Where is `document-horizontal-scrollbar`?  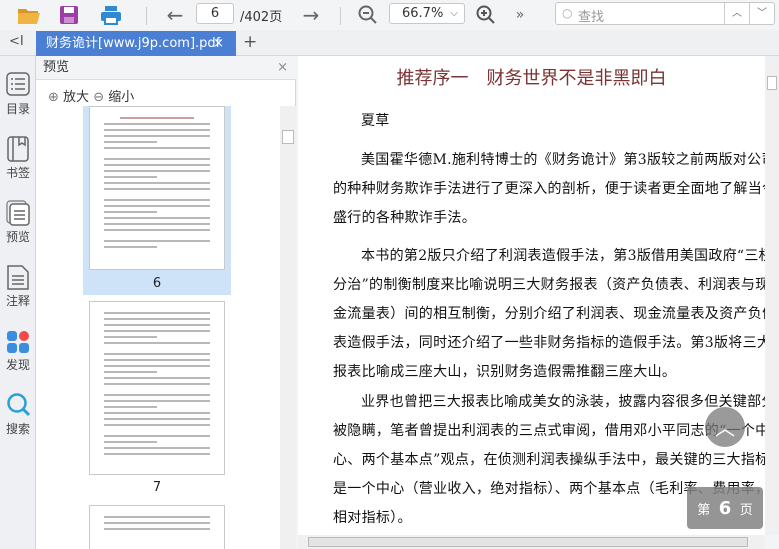
document-horizontal-scrollbar is located at coordinates (531, 542).